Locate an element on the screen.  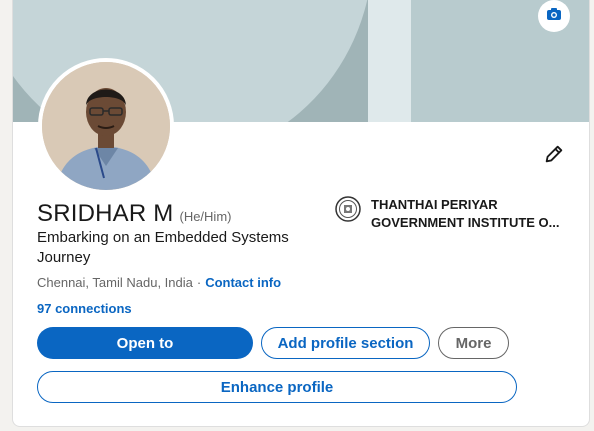
pencil-icon is located at coordinates (554, 156).